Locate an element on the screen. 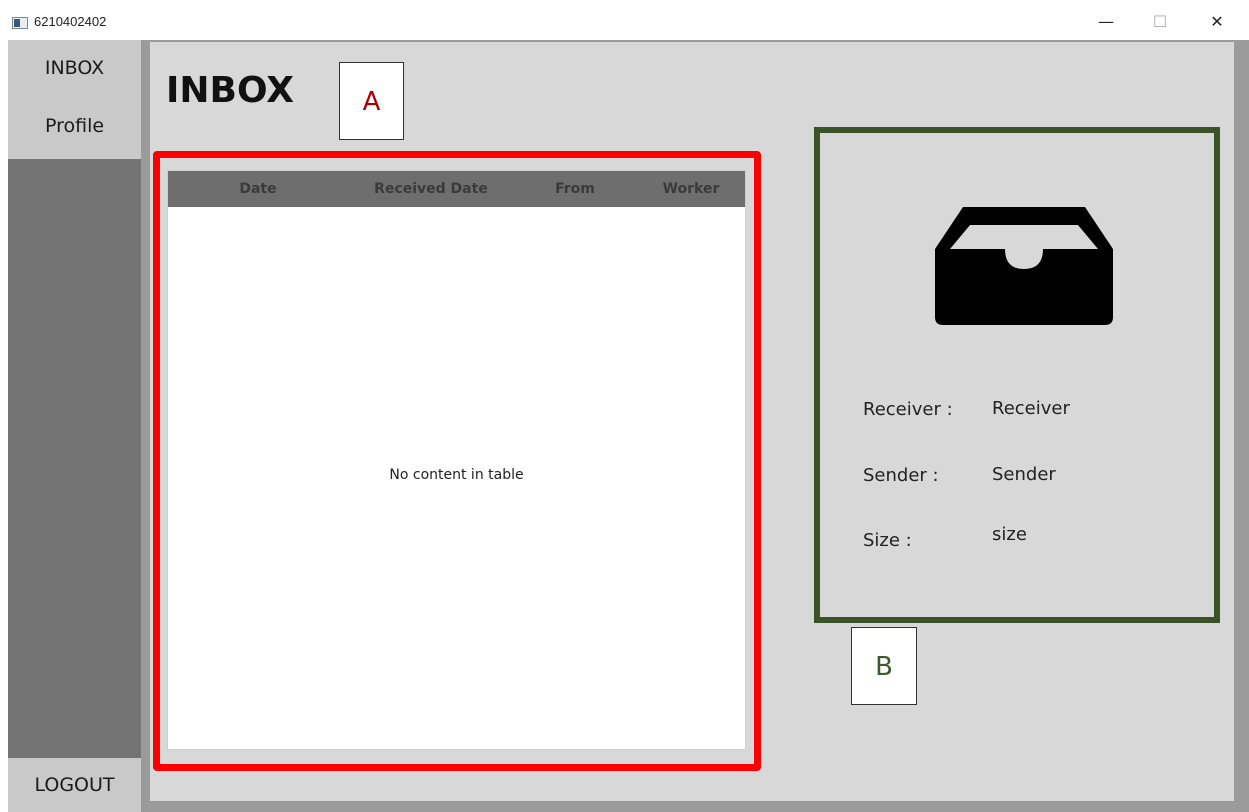 Image resolution: width=1249 pixels, height=812 pixels. logout-button: LOGOUT is located at coordinates (74, 785).